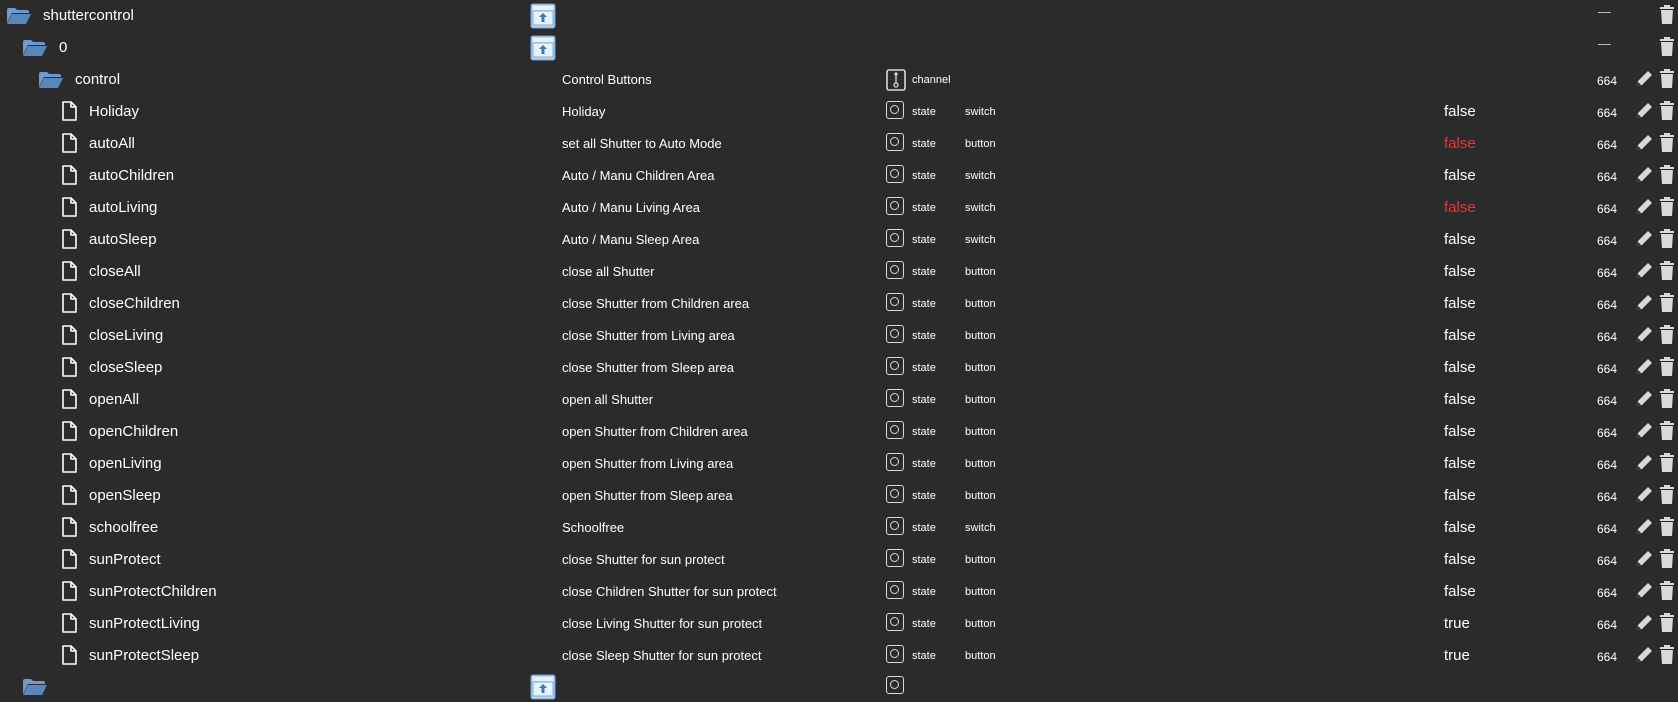 This screenshot has height=702, width=1678. What do you see at coordinates (839, 687) in the screenshot?
I see `tree-row-partial` at bounding box center [839, 687].